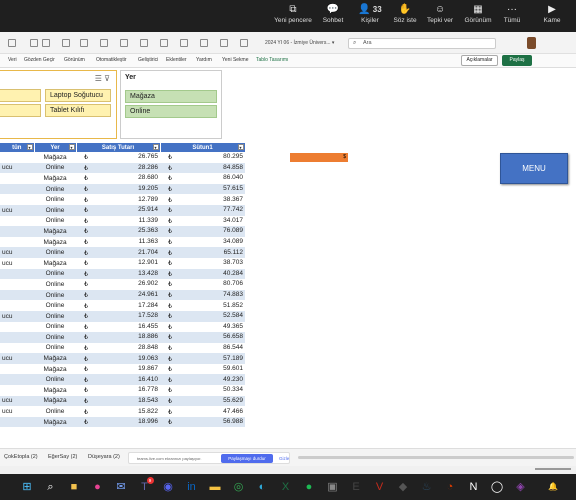  What do you see at coordinates (204, 60) in the screenshot?
I see `ribbon-tab: Yardım` at bounding box center [204, 60].